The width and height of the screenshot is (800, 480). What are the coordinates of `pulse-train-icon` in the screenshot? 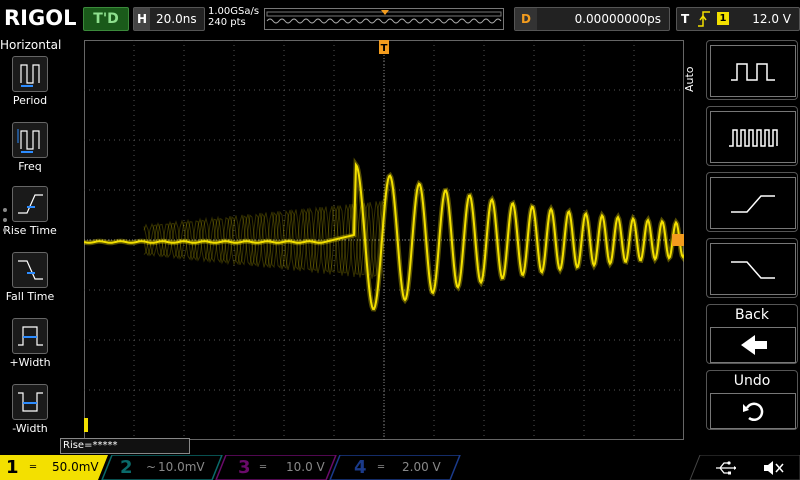 It's located at (753, 137).